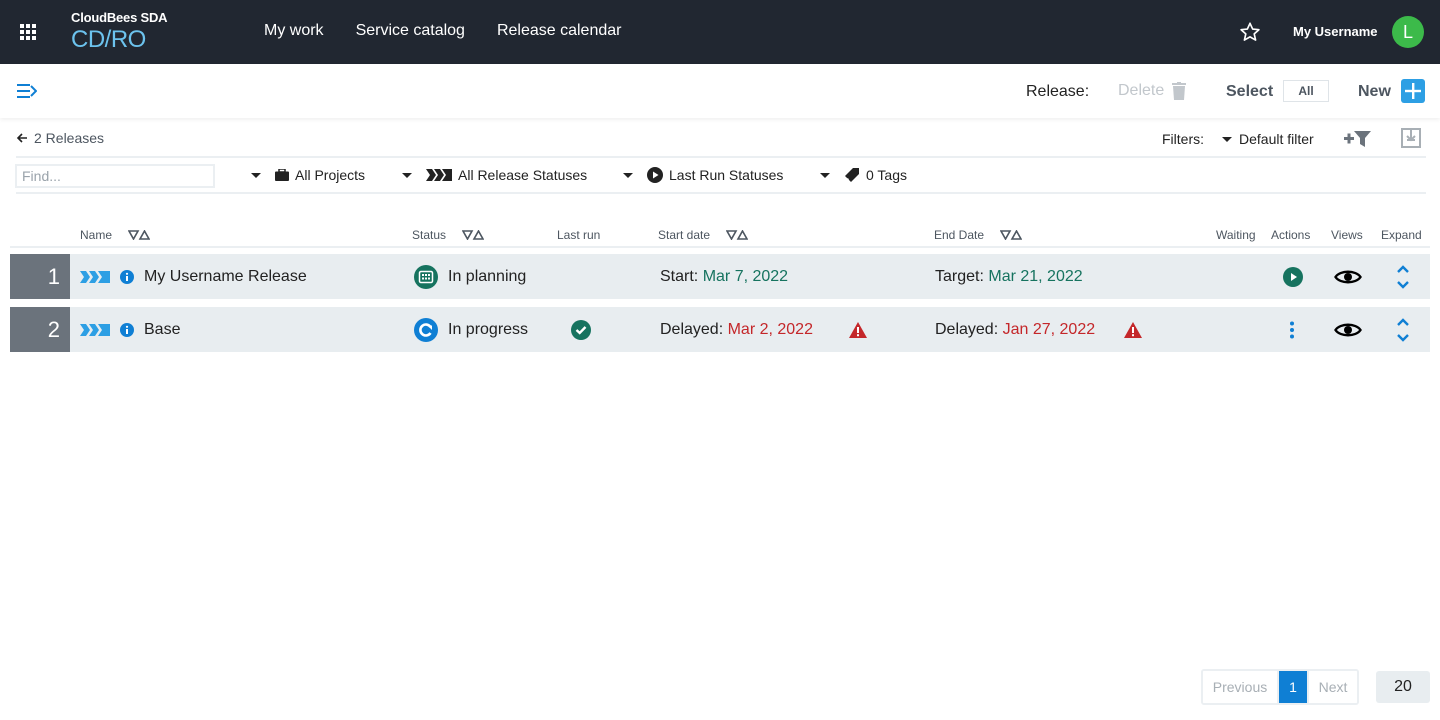  What do you see at coordinates (745, 276) in the screenshot?
I see `start-date-value: Mar 7, 2022` at bounding box center [745, 276].